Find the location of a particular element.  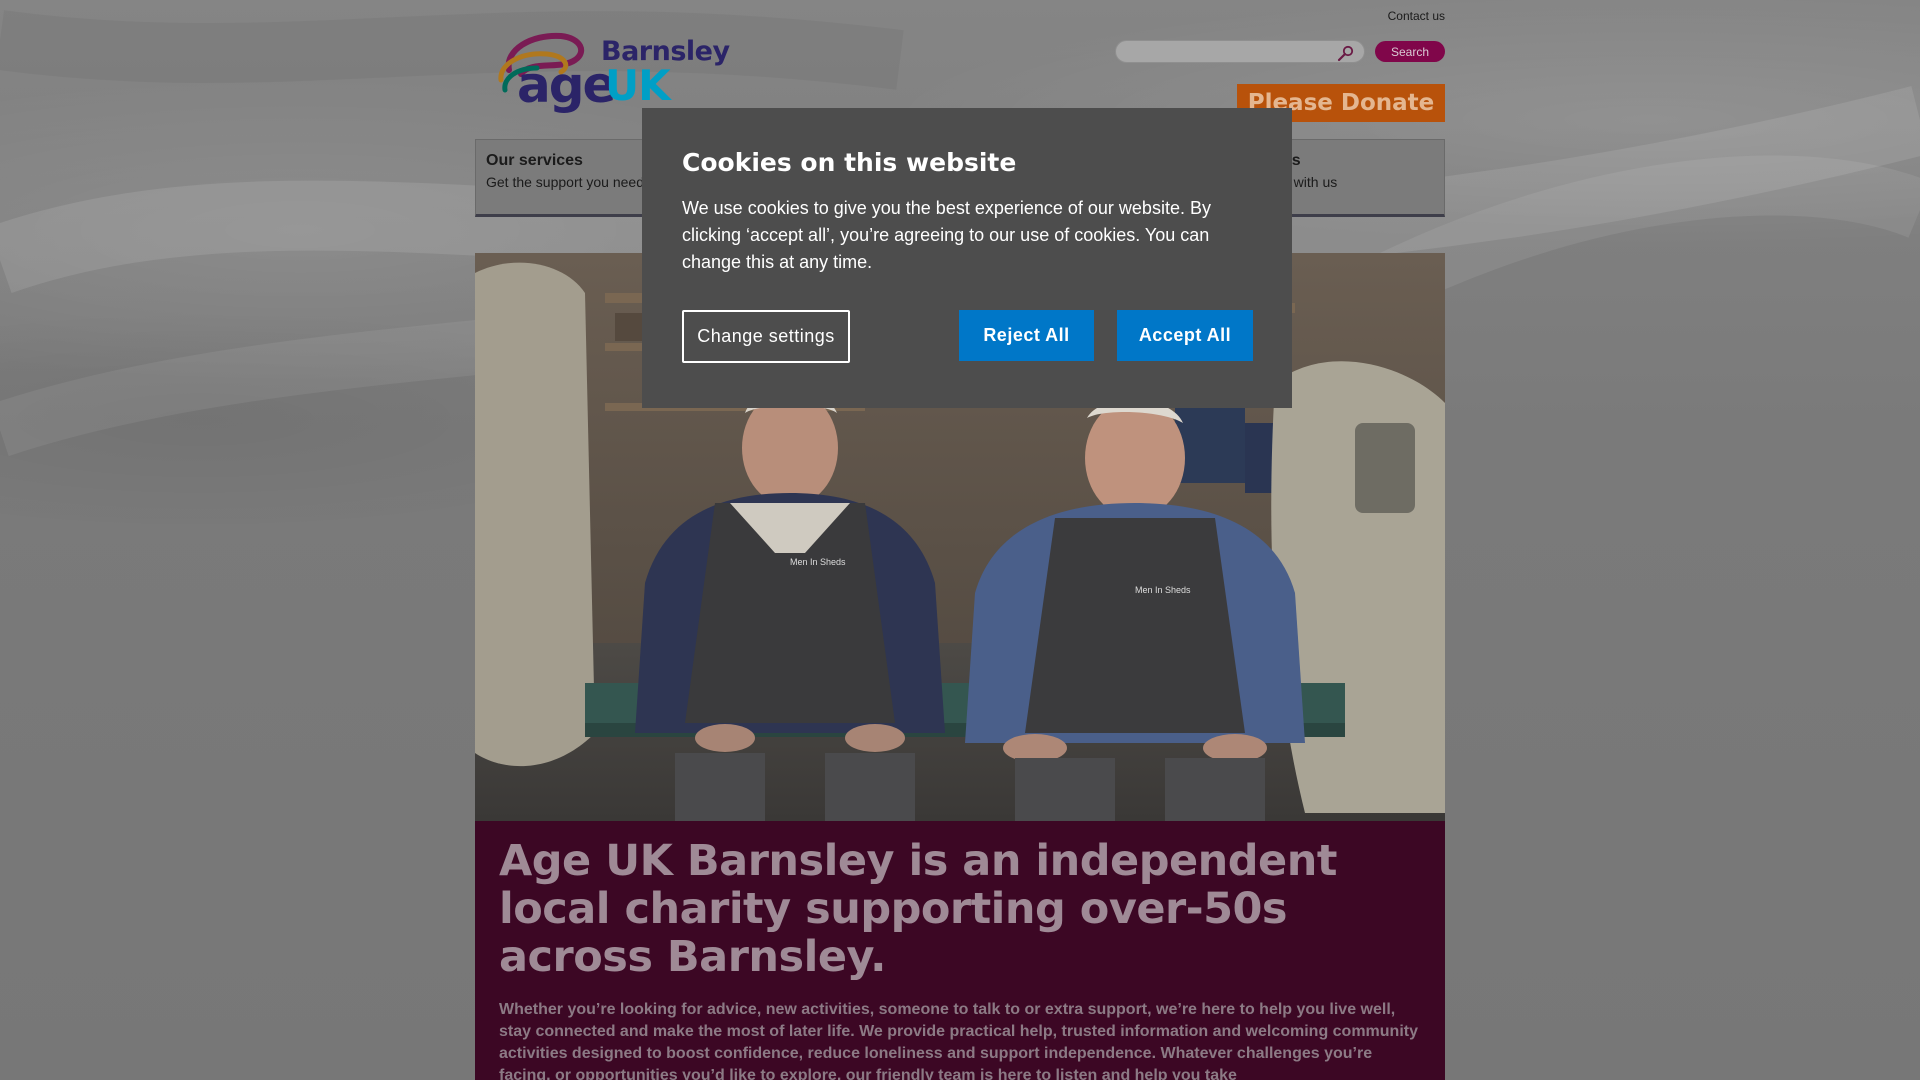

apron-text-left: Men In Sheds is located at coordinates (818, 562).